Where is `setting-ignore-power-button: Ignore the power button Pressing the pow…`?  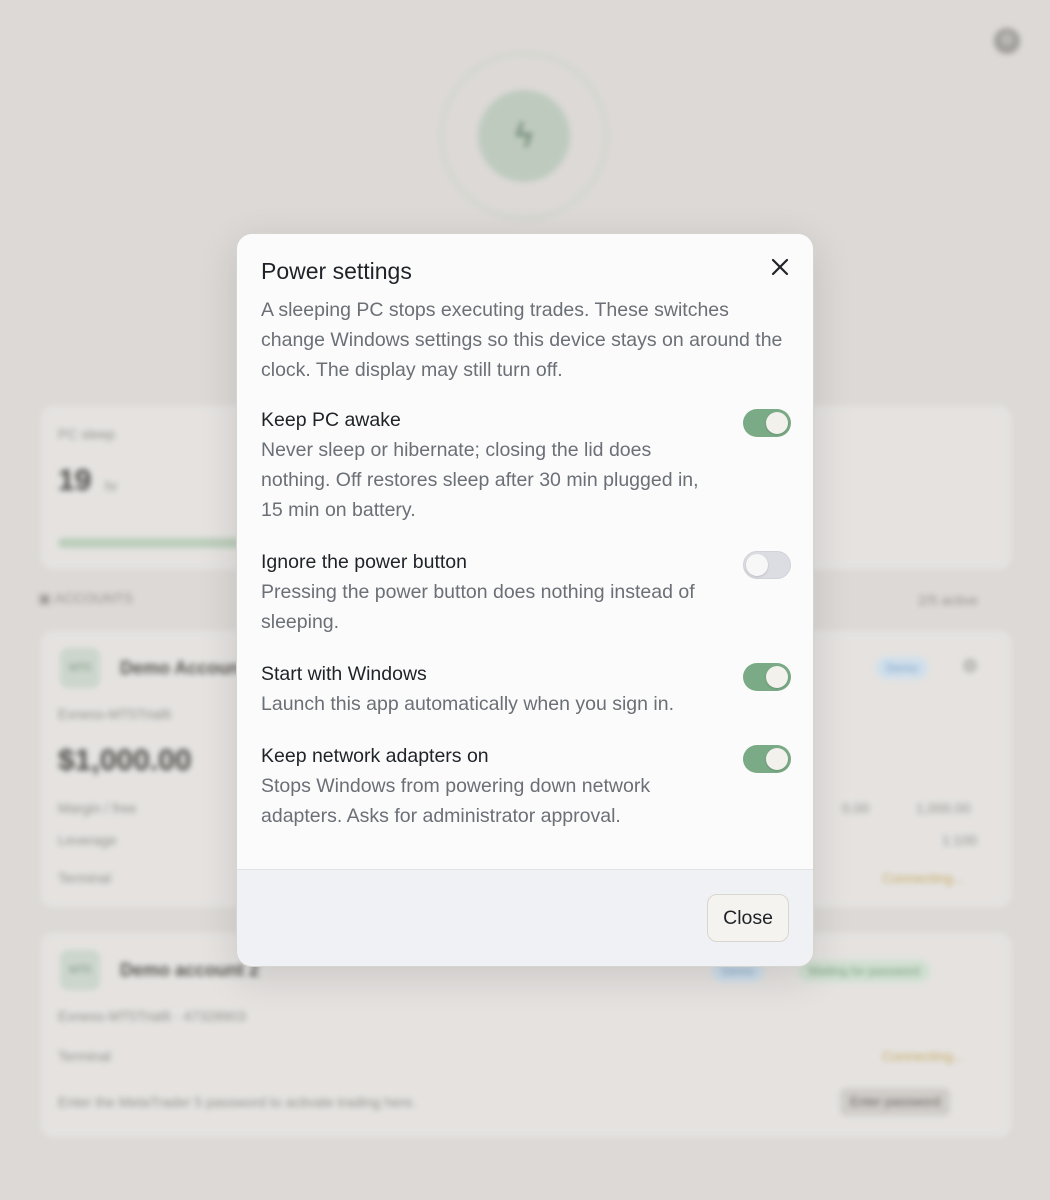 setting-ignore-power-button: Ignore the power button Pressing the pow… is located at coordinates (526, 593).